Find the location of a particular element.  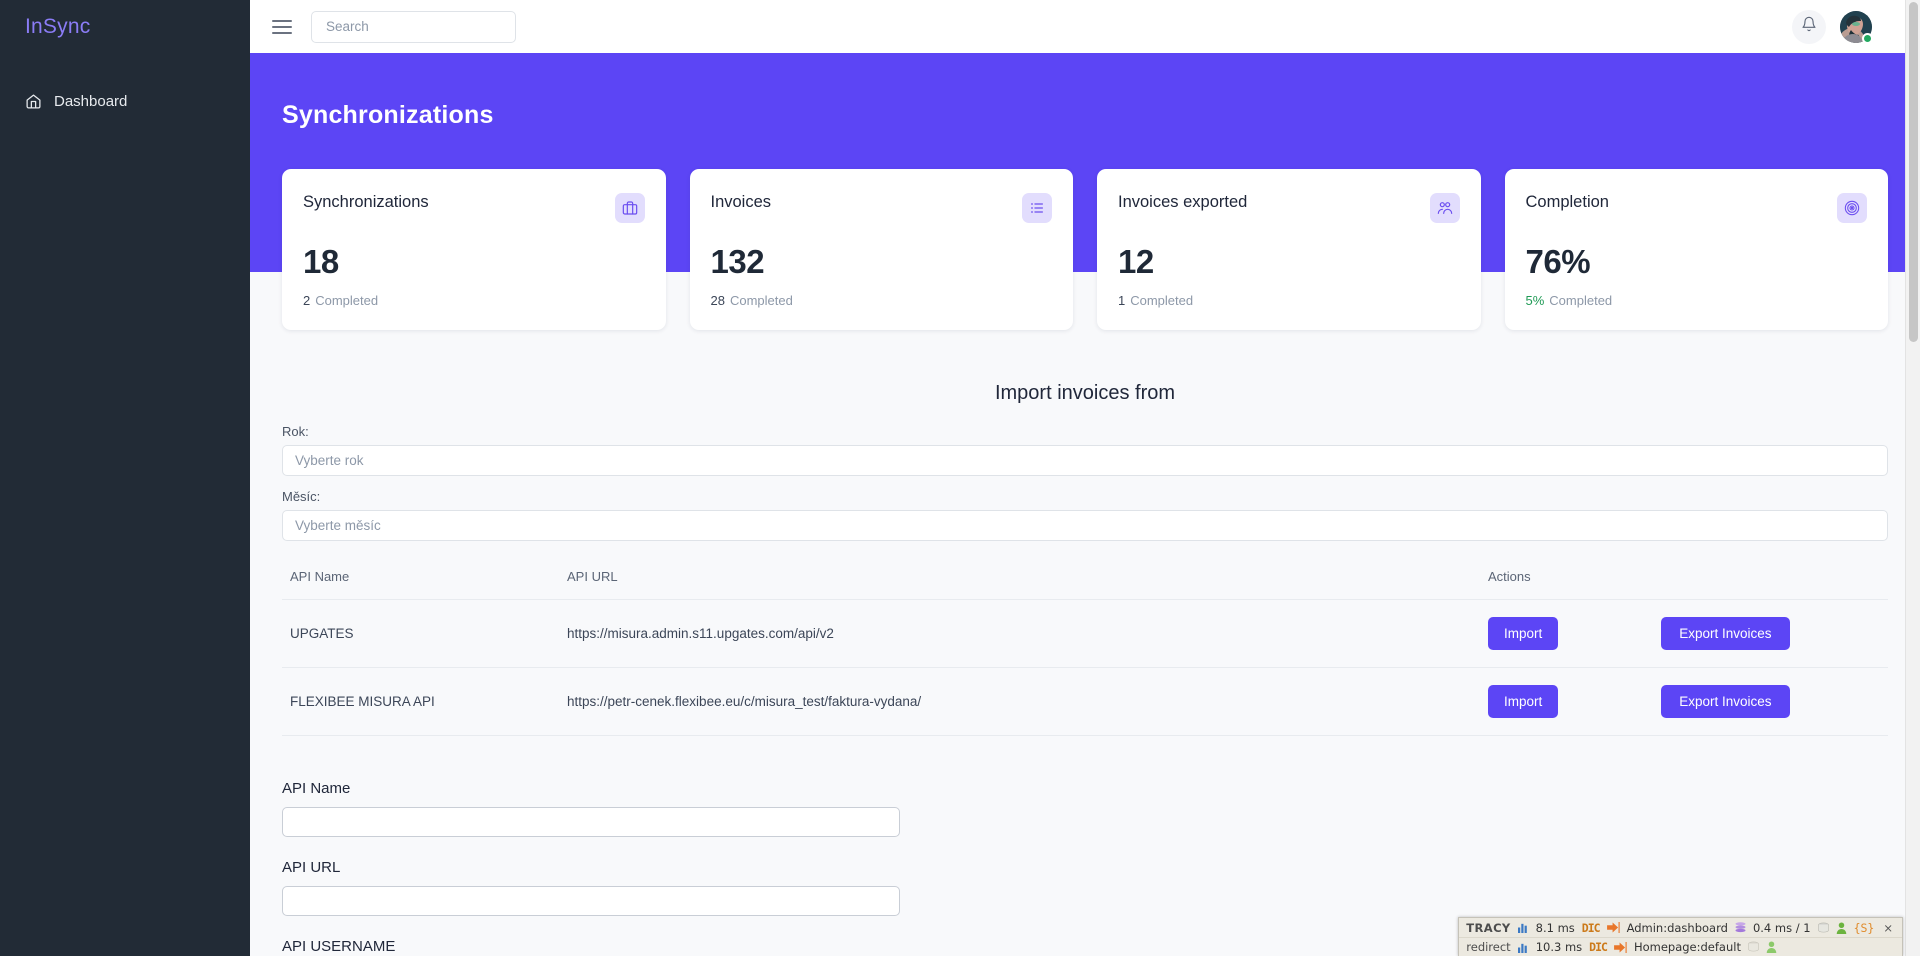

tracy-database-icon is located at coordinates (1740, 927).